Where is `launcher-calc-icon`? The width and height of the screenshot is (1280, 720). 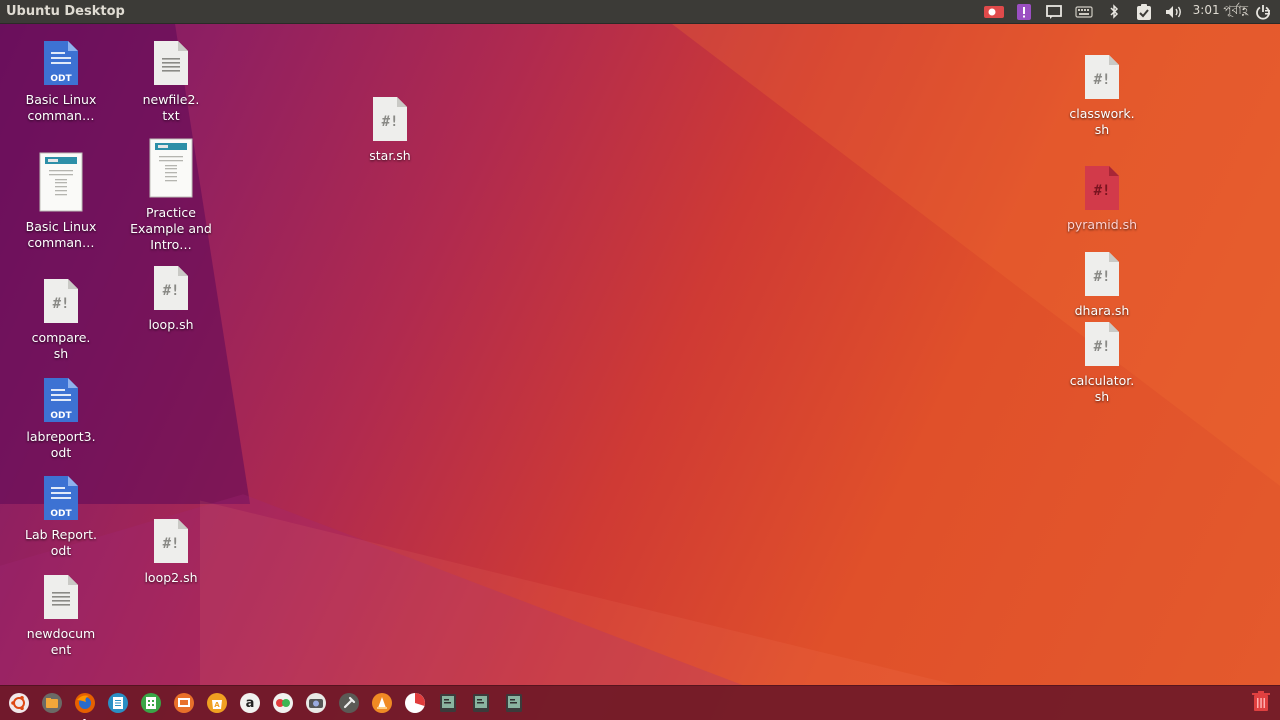 launcher-calc-icon is located at coordinates (150, 703).